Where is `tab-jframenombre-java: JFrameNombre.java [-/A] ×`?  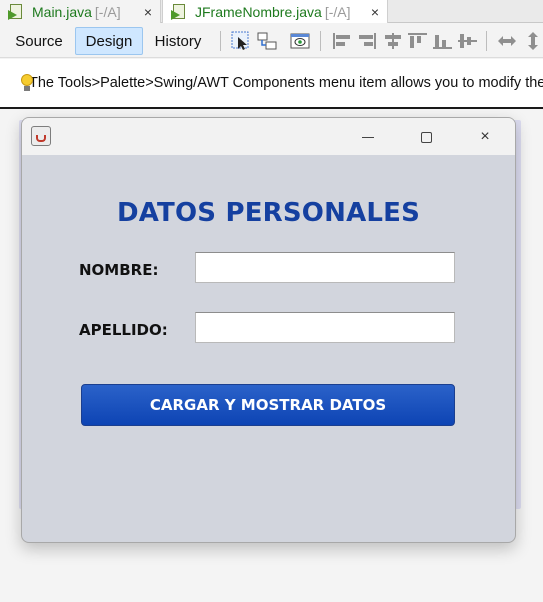 tab-jframenombre-java: JFrameNombre.java [-/A] × is located at coordinates (275, 11).